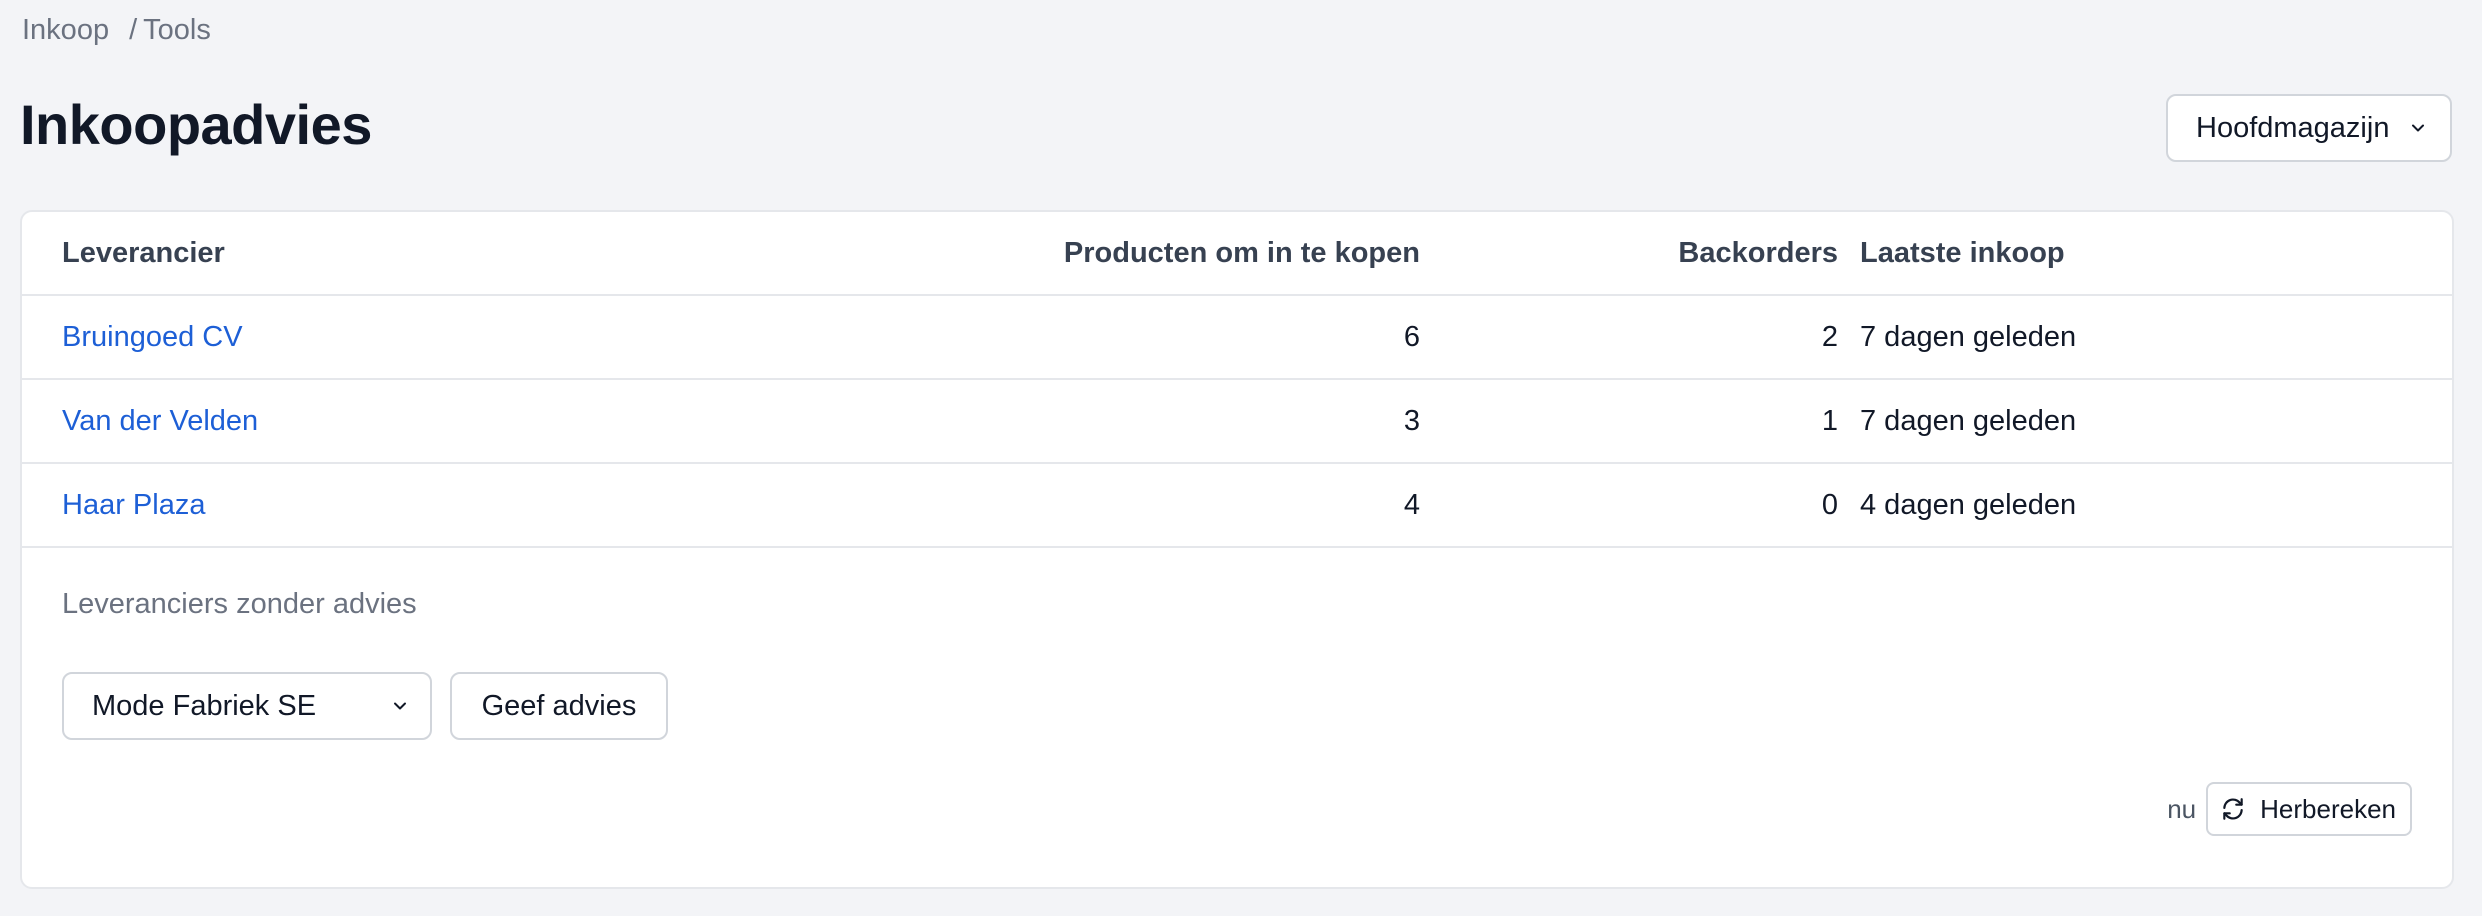 The image size is (2482, 916). What do you see at coordinates (1411, 336) in the screenshot?
I see `products-count: 6` at bounding box center [1411, 336].